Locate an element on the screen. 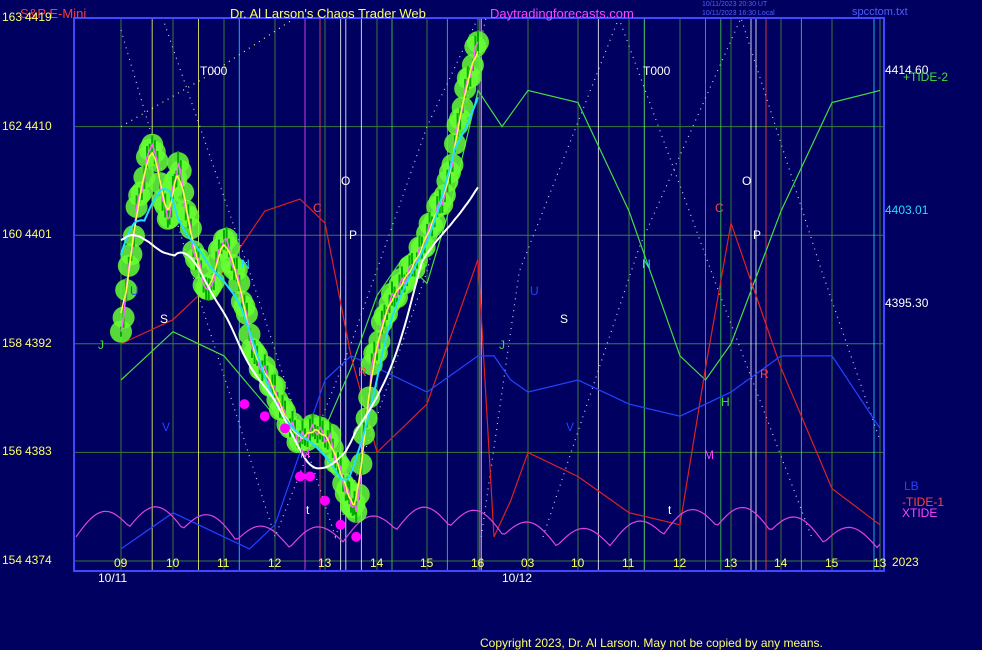 This screenshot has height=650, width=982. y-tick-price-1: 4410 is located at coordinates (38, 125).